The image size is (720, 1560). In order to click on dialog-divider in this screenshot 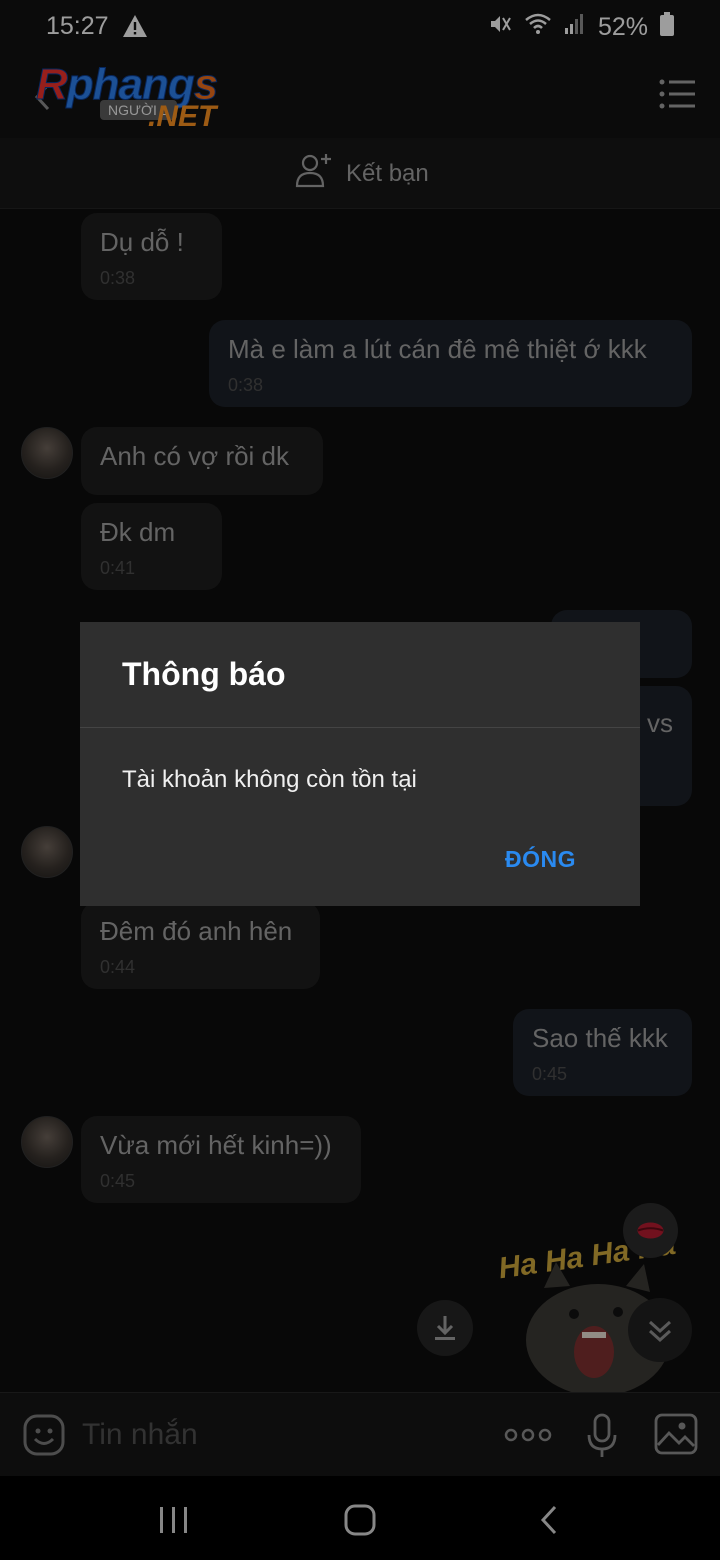, I will do `click(360, 727)`.